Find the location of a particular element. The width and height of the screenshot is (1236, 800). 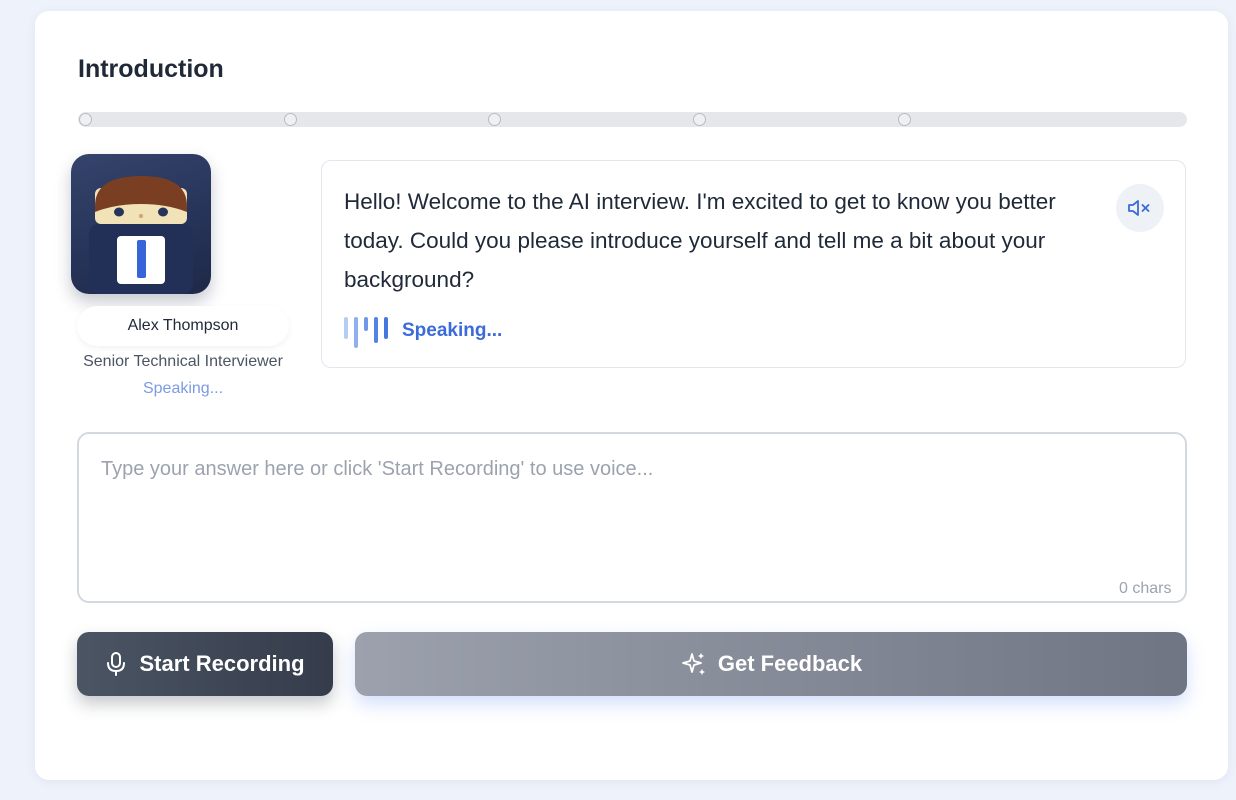

get-feedback-button: Get Feedback is located at coordinates (771, 664).